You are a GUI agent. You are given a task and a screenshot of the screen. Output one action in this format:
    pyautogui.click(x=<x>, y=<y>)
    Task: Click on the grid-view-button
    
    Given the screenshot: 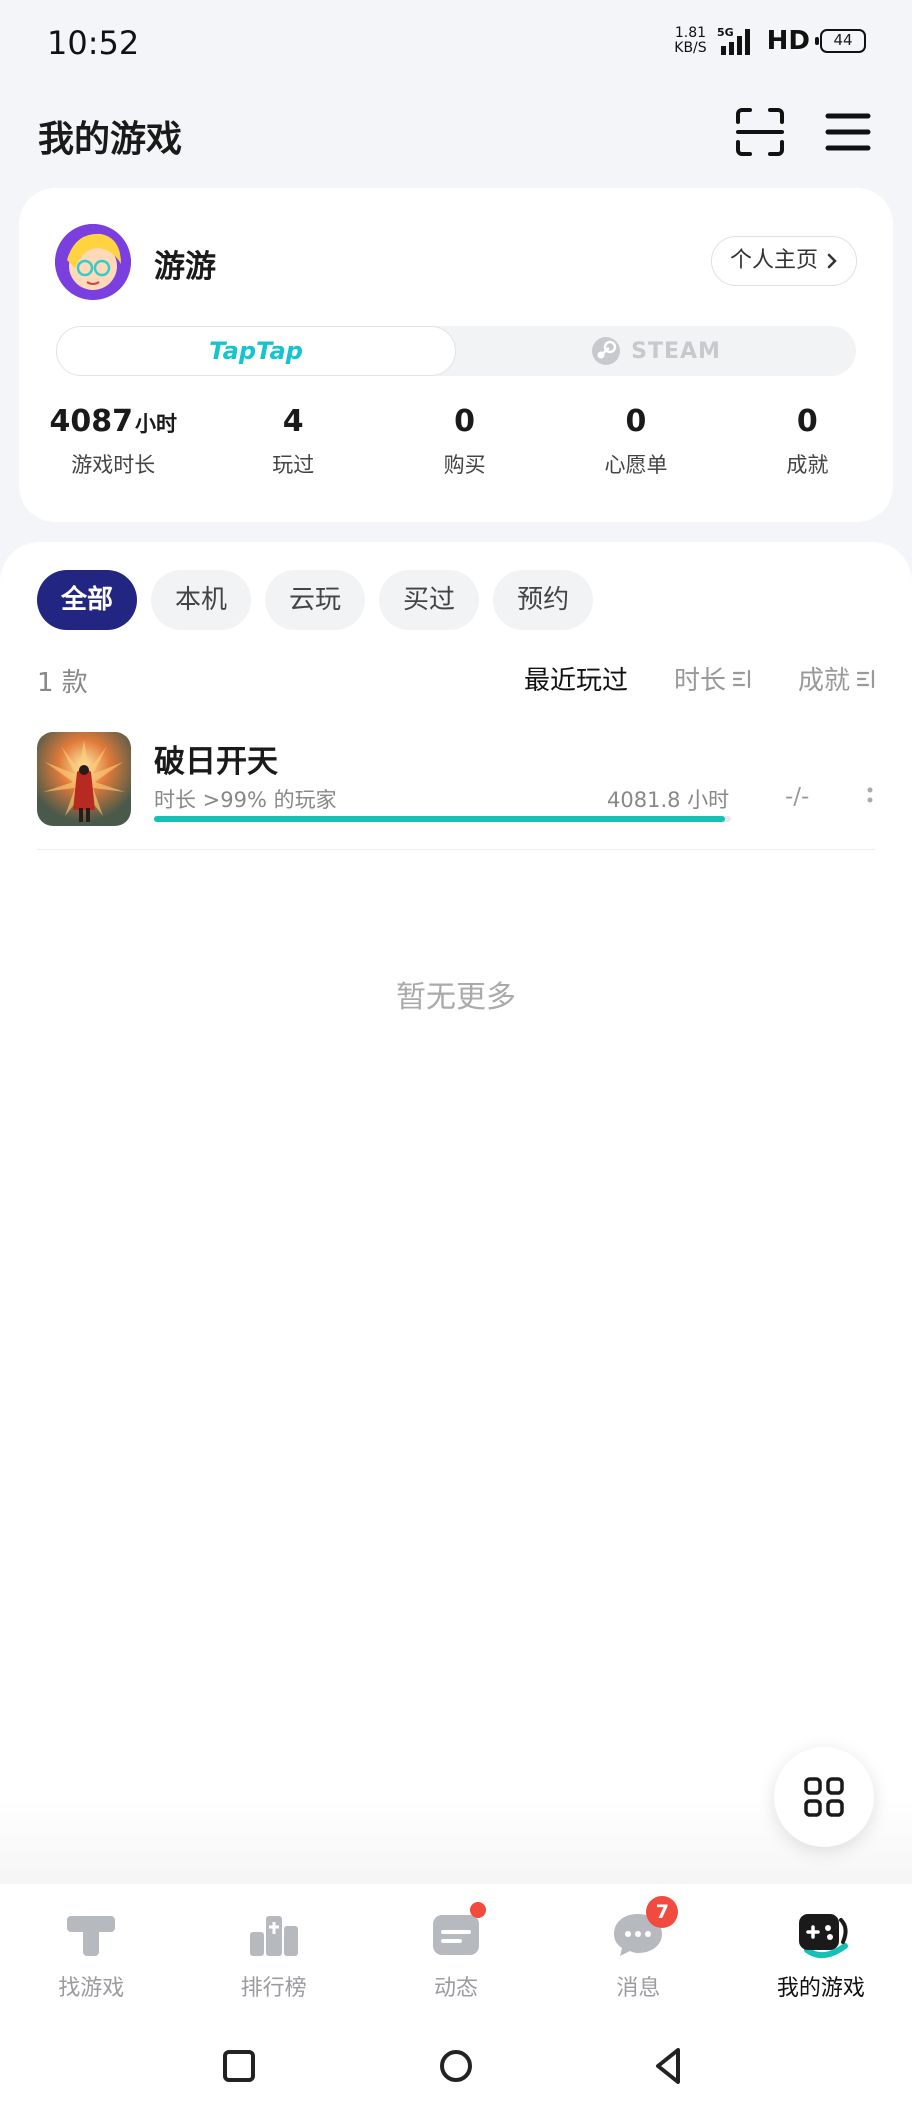 What is the action you would take?
    pyautogui.click(x=824, y=1797)
    